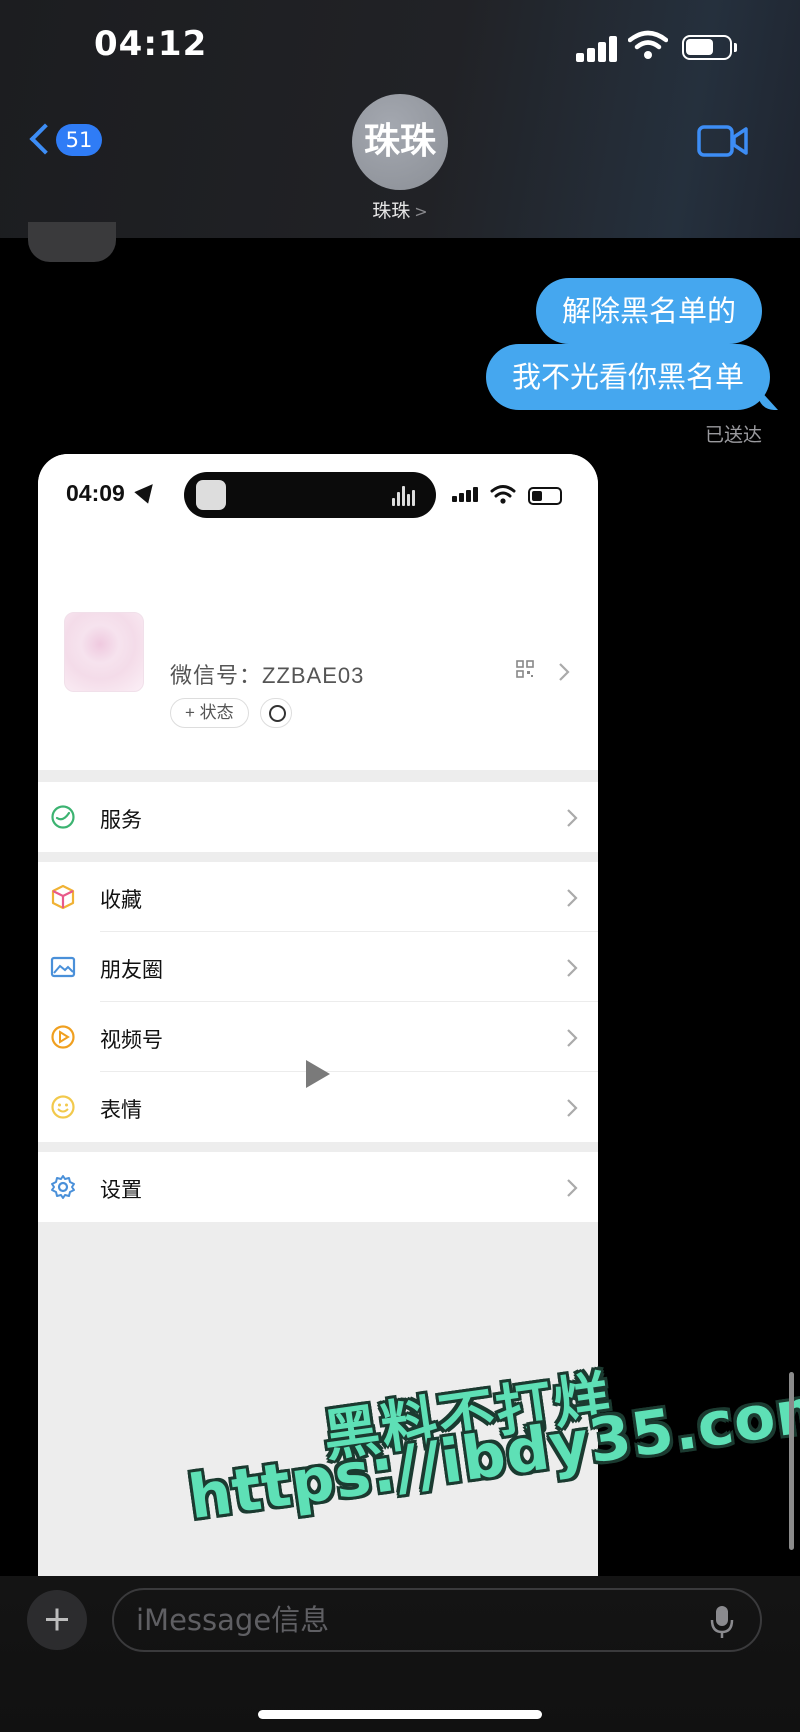 Image resolution: width=800 pixels, height=1732 pixels. Describe the element at coordinates (151, 44) in the screenshot. I see `status-time: 04:12` at that location.